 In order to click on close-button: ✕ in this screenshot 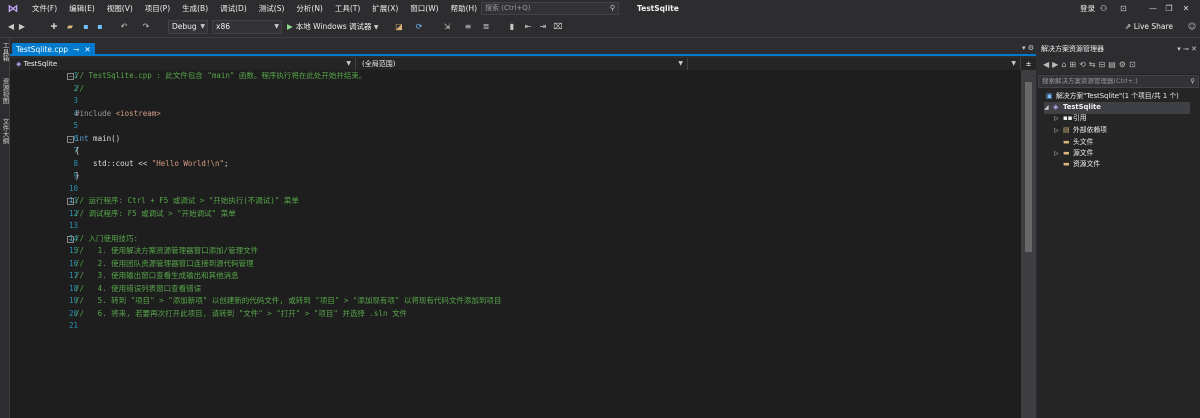, I will do `click(1186, 8)`.